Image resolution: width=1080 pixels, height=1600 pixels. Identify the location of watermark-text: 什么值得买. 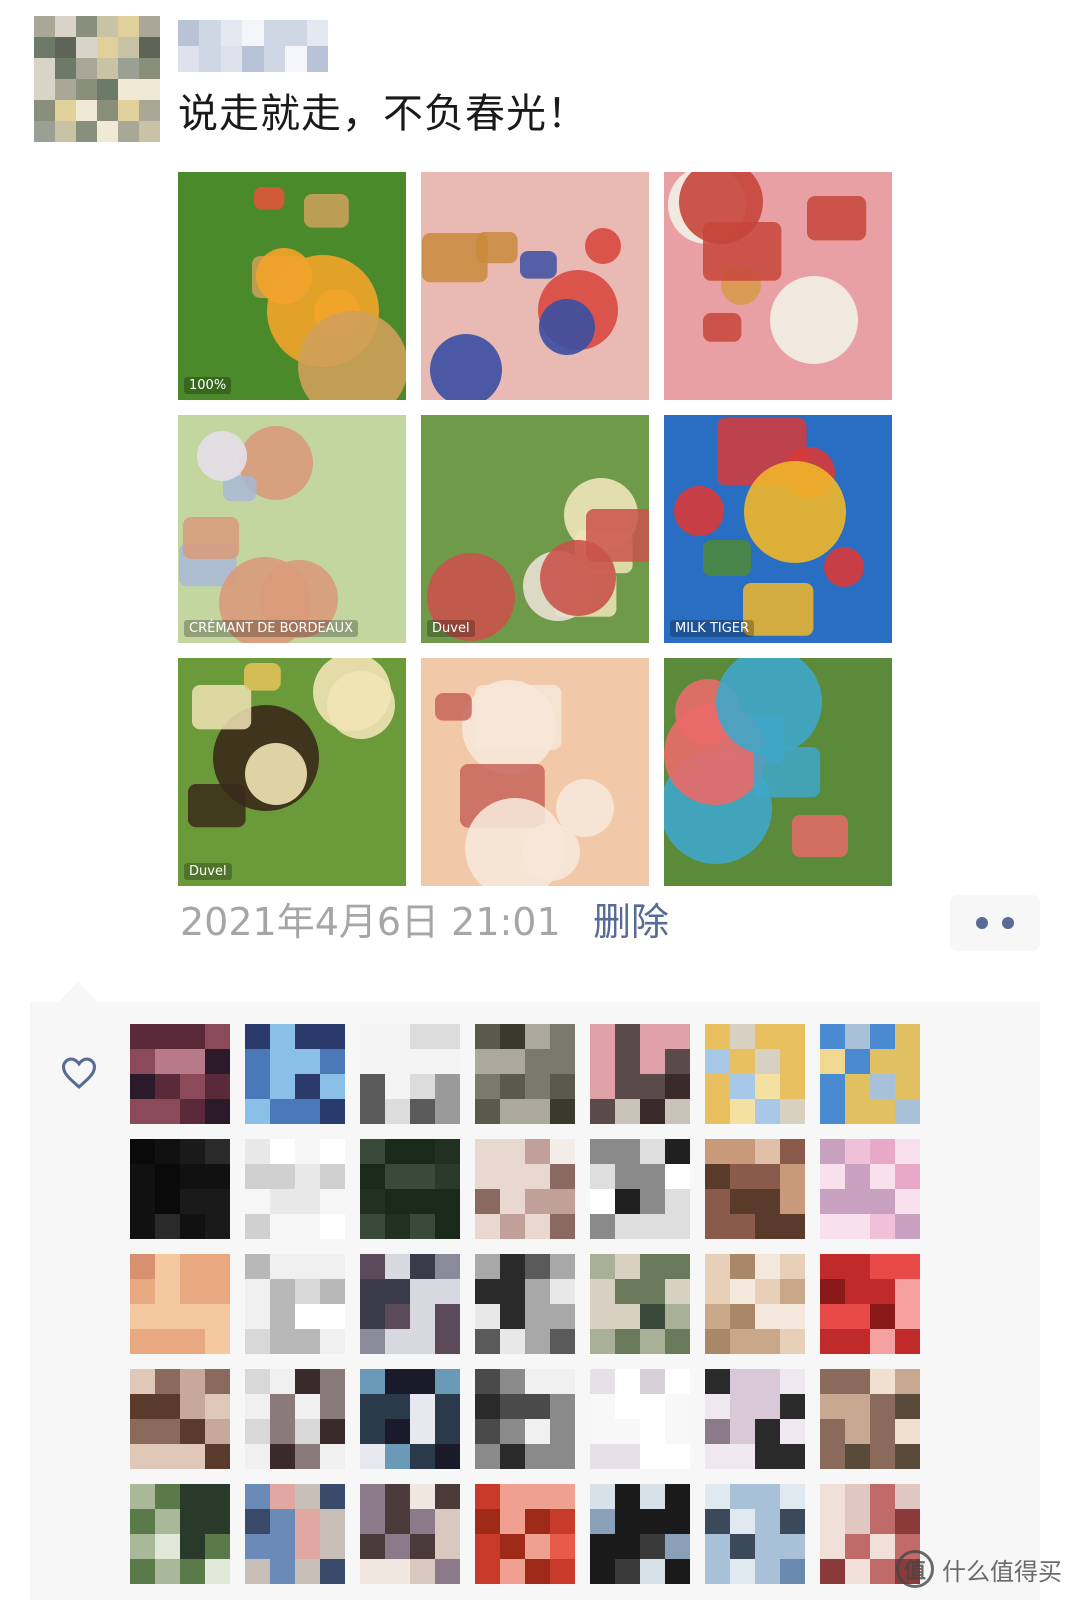
(1002, 1571).